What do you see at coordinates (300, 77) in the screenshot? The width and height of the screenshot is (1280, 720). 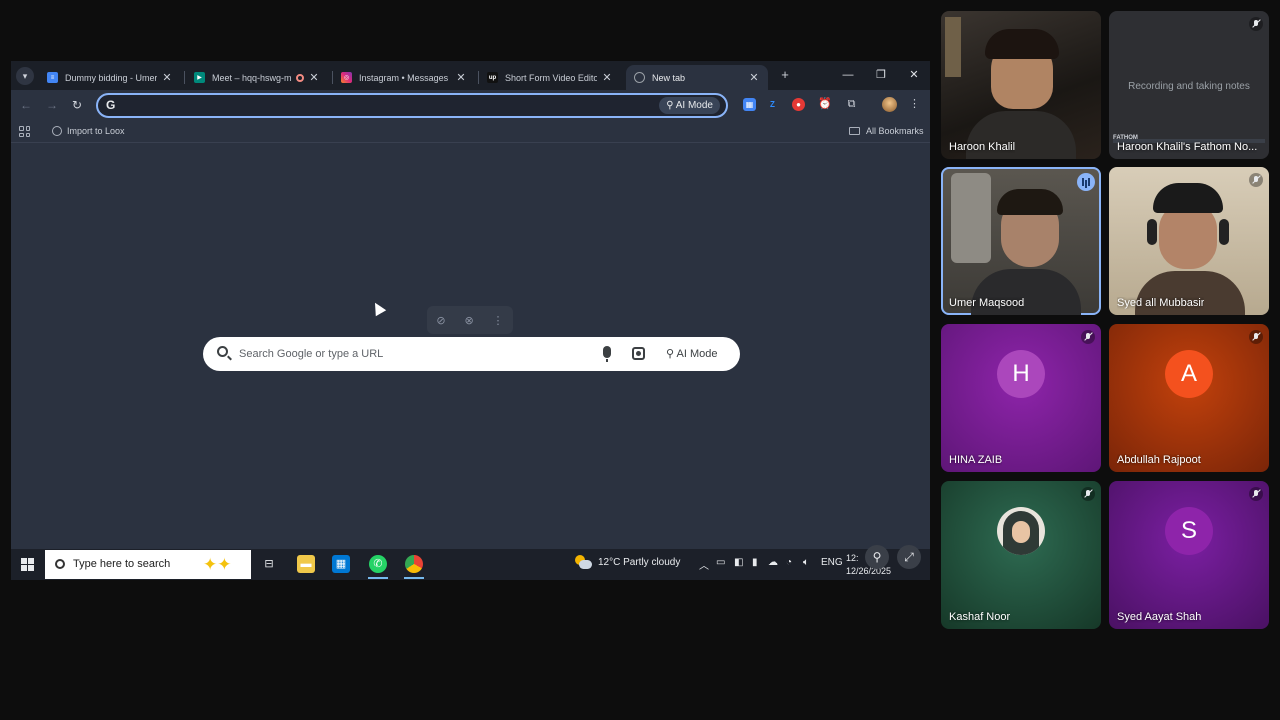 I see `recording-icon` at bounding box center [300, 77].